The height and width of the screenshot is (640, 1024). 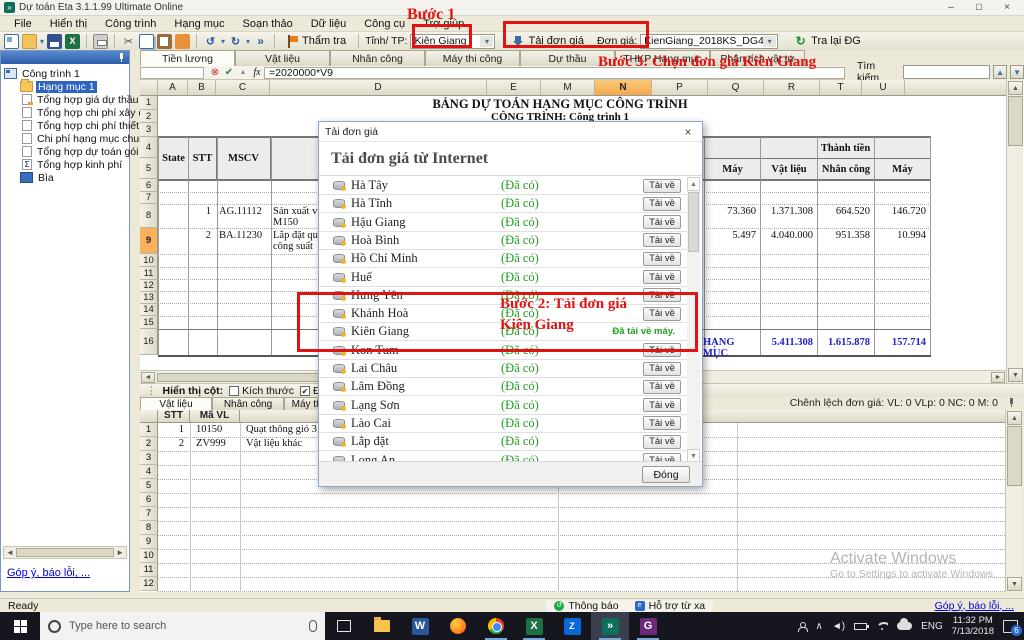 What do you see at coordinates (29, 41) in the screenshot?
I see `open-file-icon` at bounding box center [29, 41].